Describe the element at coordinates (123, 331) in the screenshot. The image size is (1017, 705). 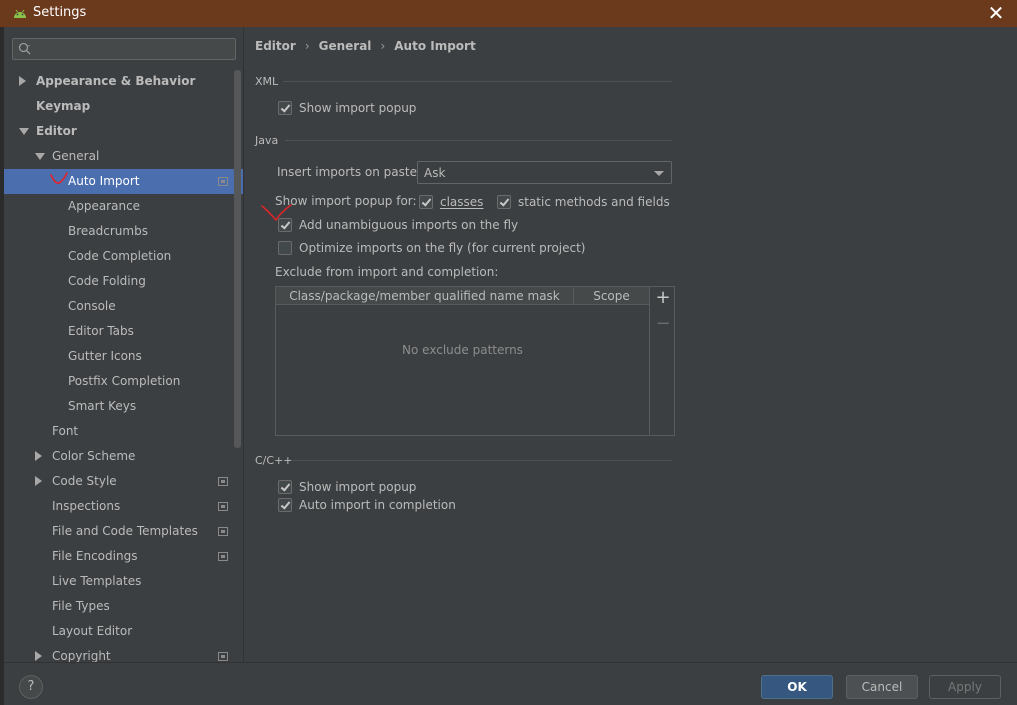
I see `sidebar-item-editor-tabs: Editor Tabs` at that location.